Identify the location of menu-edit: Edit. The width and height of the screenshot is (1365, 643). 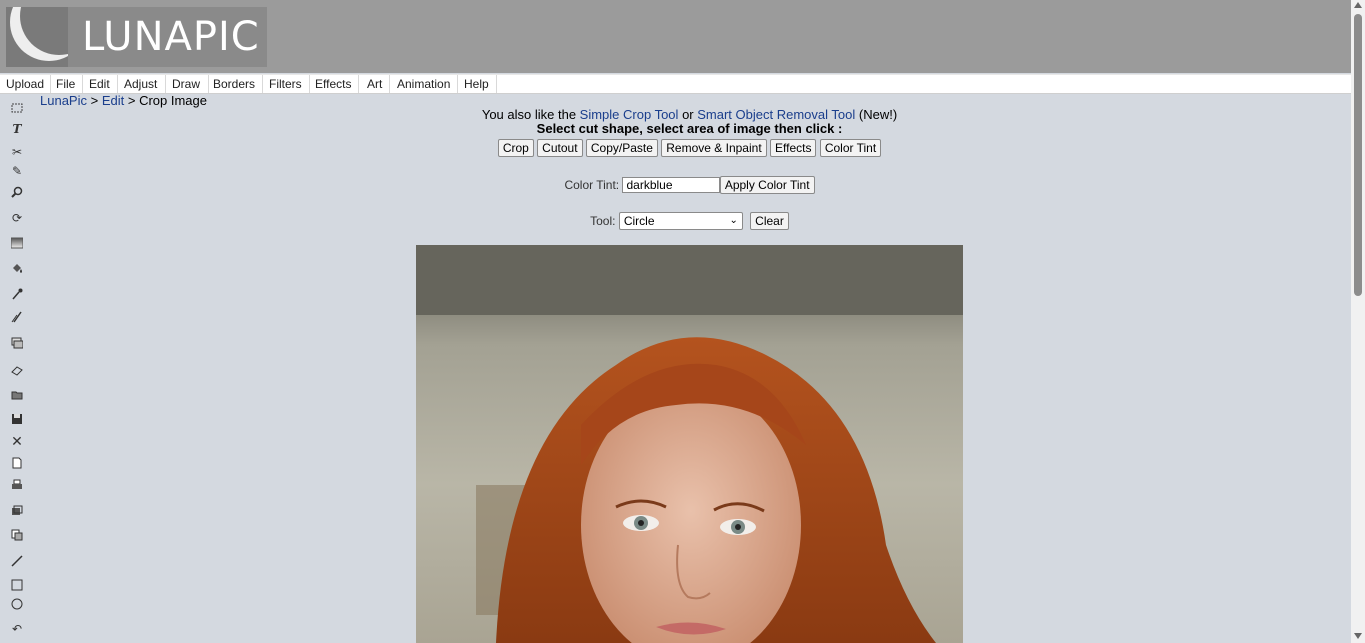
(100, 84).